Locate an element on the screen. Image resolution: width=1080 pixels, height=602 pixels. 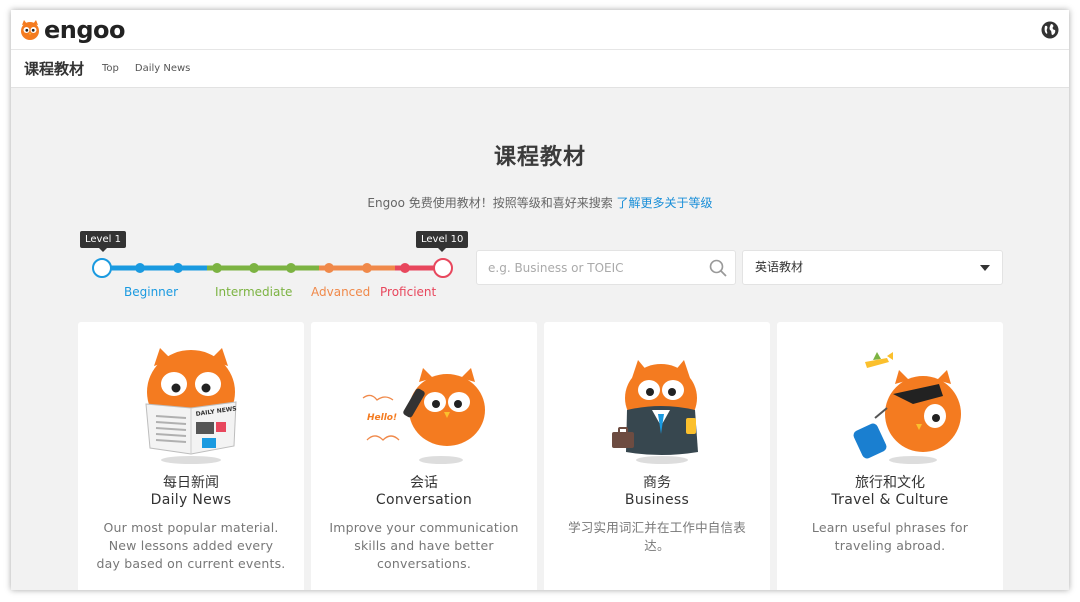
card-title-cn: 每日新闻 is located at coordinates (191, 483).